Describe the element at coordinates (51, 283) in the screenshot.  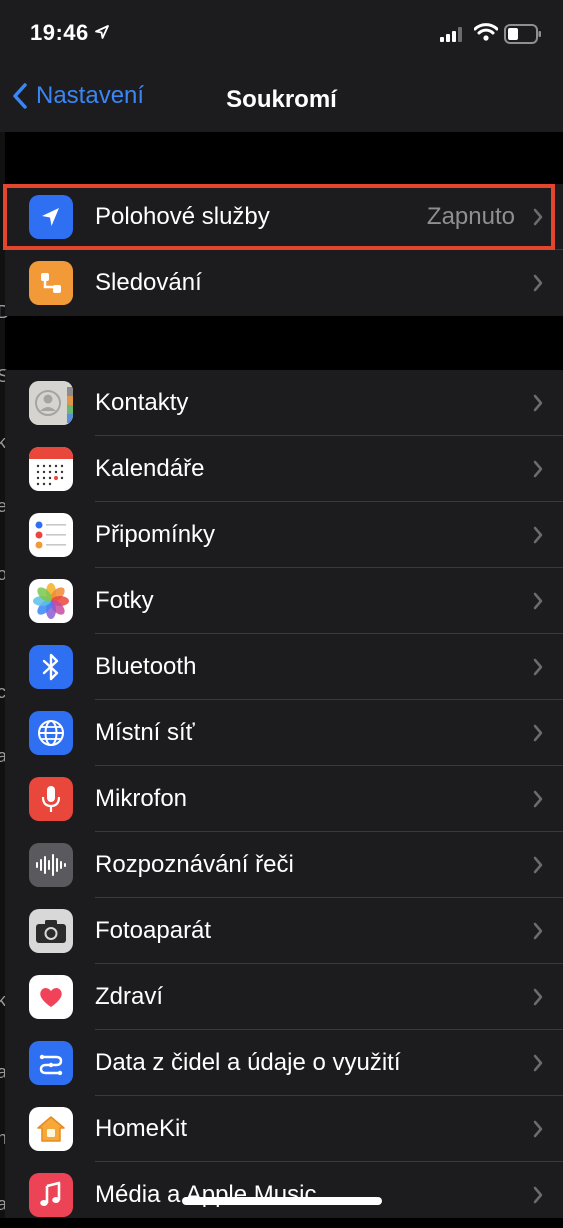
I see `tracking-icon` at that location.